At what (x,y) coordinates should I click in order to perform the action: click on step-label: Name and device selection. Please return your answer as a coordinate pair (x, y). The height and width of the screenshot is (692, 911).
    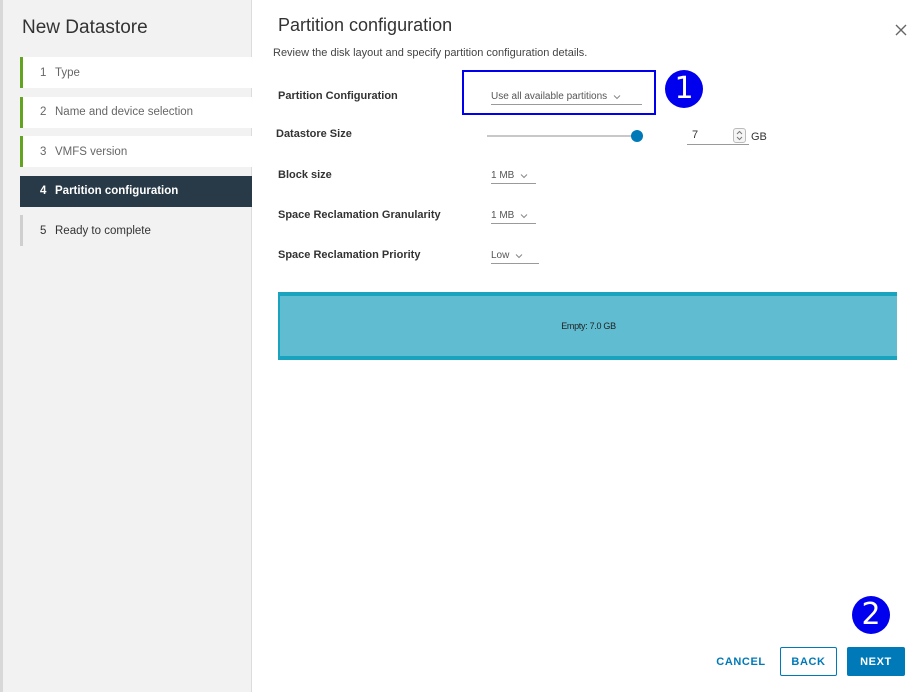
    Looking at the image, I should click on (124, 112).